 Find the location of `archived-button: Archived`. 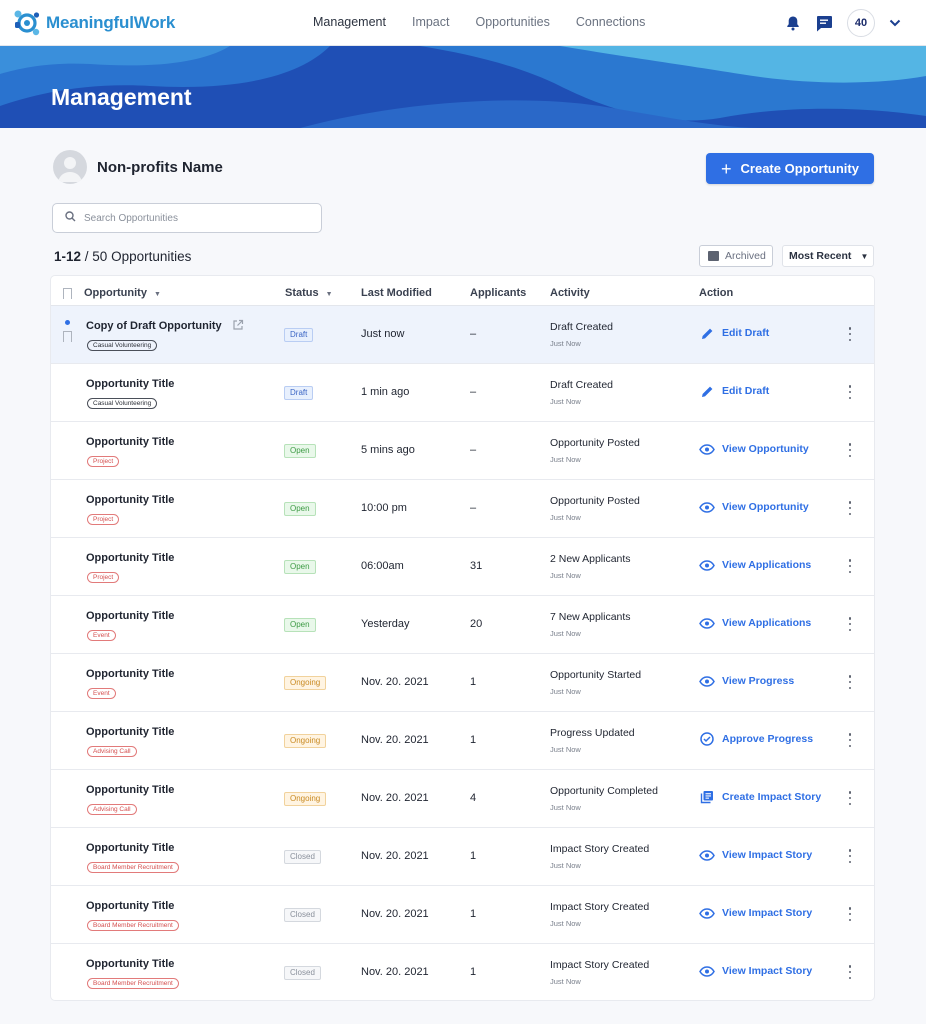

archived-button: Archived is located at coordinates (736, 256).